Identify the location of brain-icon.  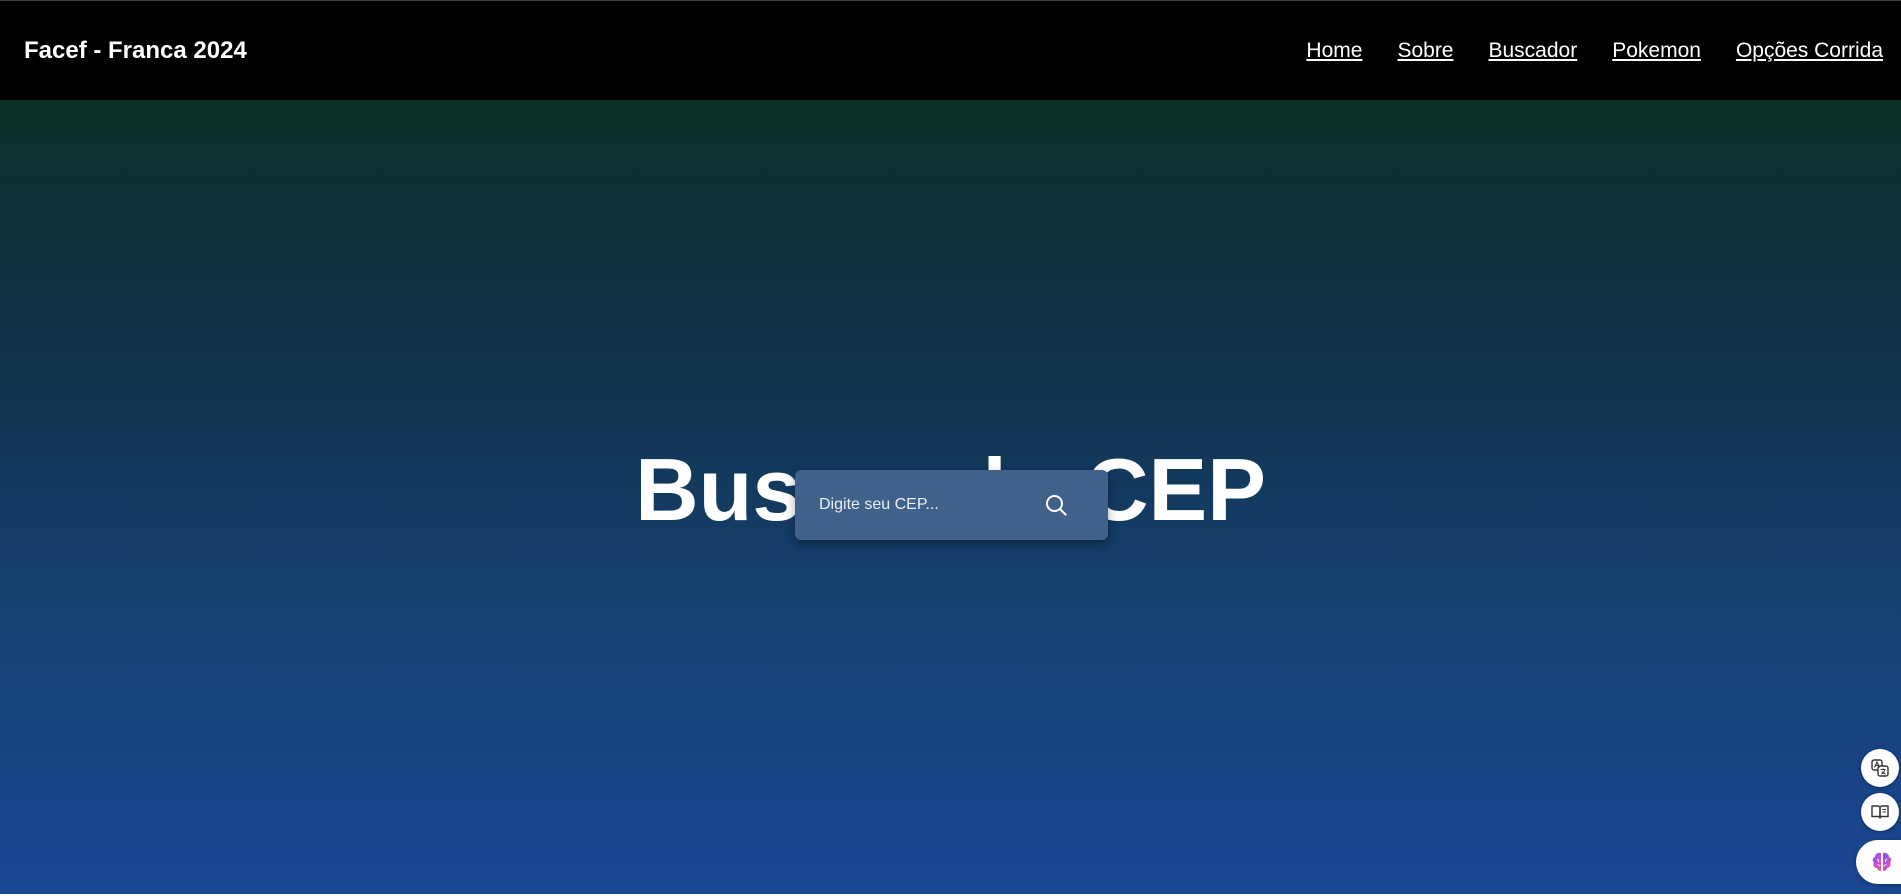
(1882, 861).